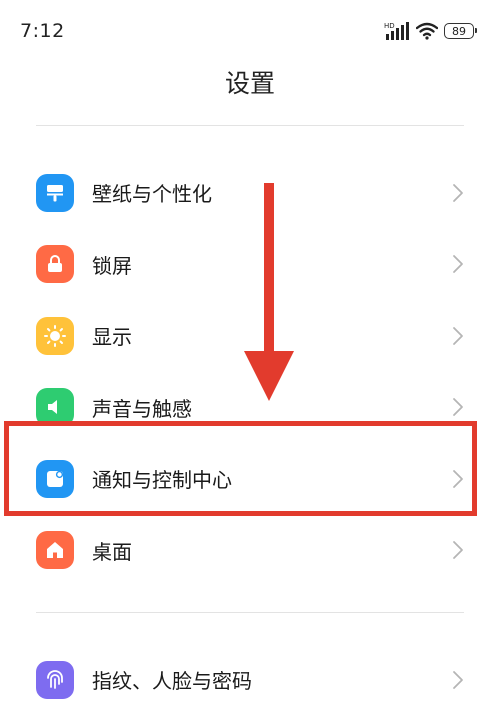  What do you see at coordinates (55, 264) in the screenshot?
I see `lock-icon` at bounding box center [55, 264].